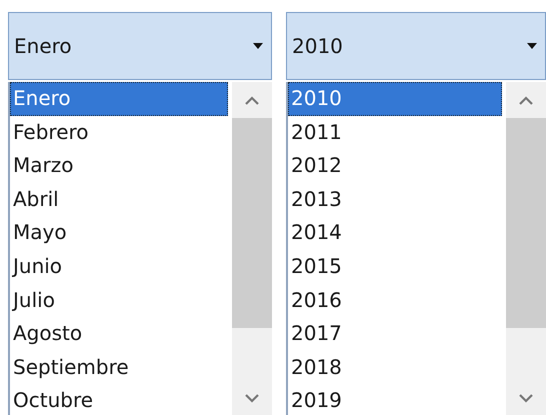  I want to click on dropdown-option: 2019, so click(395, 399).